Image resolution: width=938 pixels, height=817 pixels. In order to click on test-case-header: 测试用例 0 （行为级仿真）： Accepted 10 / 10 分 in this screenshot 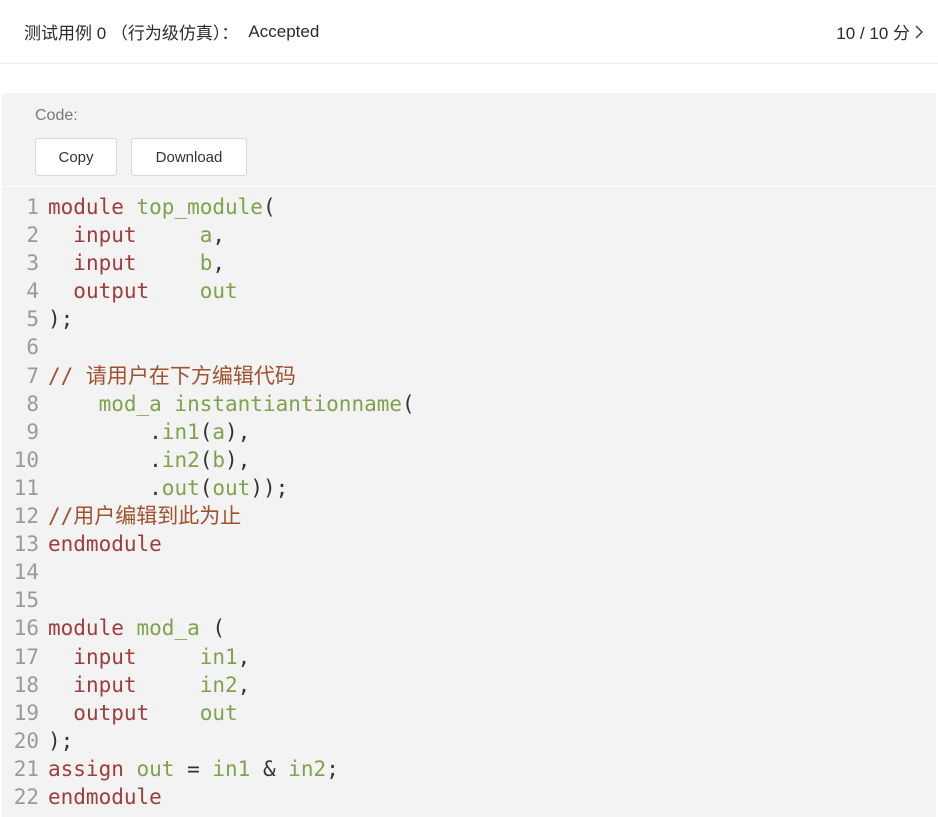, I will do `click(469, 32)`.